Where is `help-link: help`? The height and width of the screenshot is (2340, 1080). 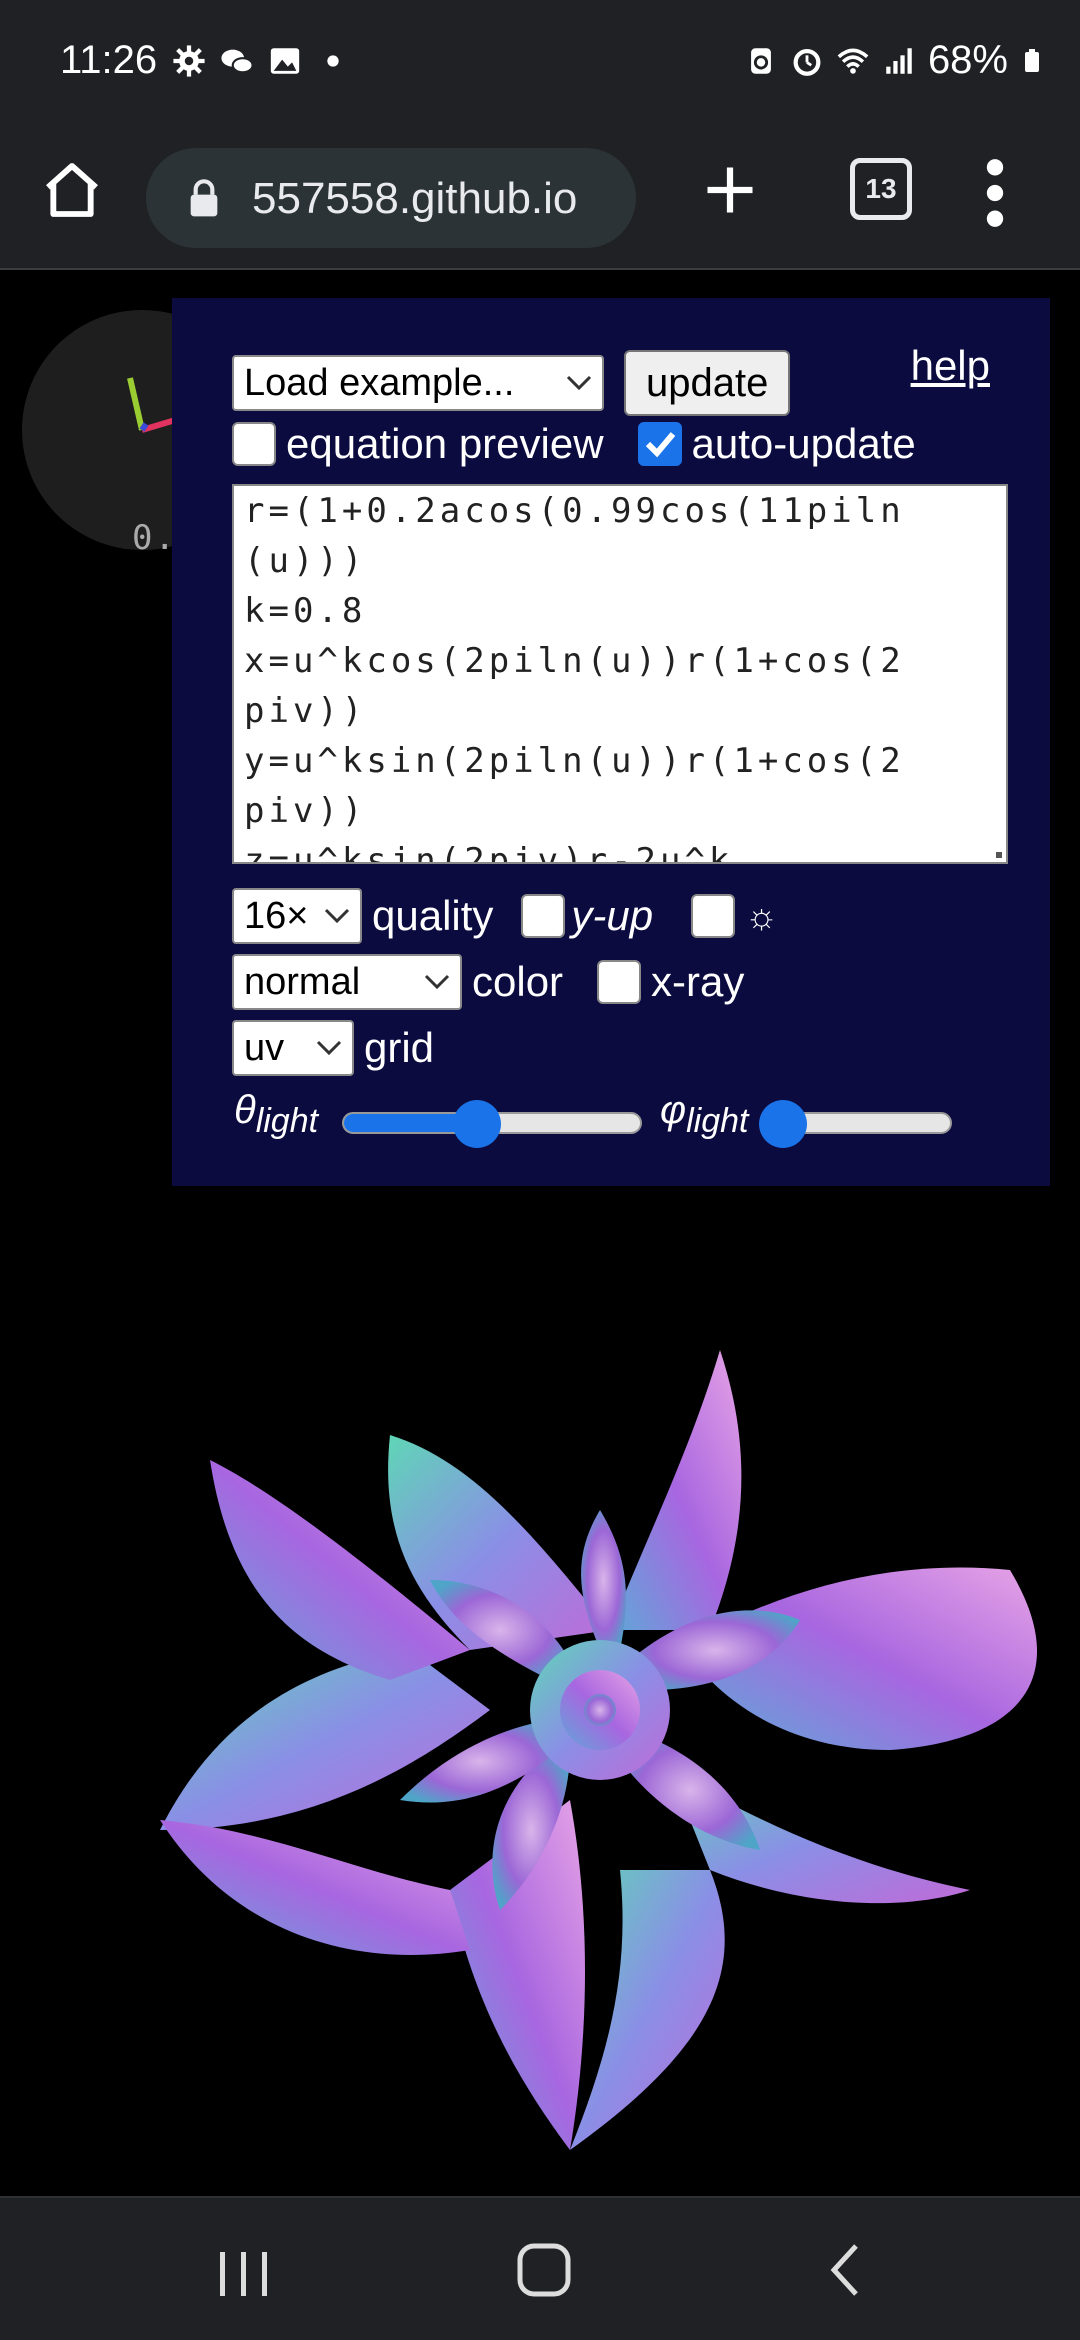
help-link: help is located at coordinates (950, 366).